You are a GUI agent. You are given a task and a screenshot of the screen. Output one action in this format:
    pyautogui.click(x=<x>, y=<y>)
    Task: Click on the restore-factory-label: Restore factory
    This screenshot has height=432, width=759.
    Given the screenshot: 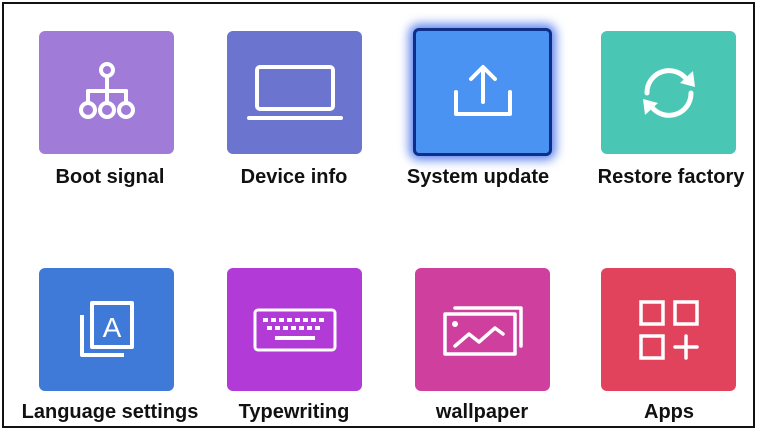 What is the action you would take?
    pyautogui.click(x=671, y=177)
    